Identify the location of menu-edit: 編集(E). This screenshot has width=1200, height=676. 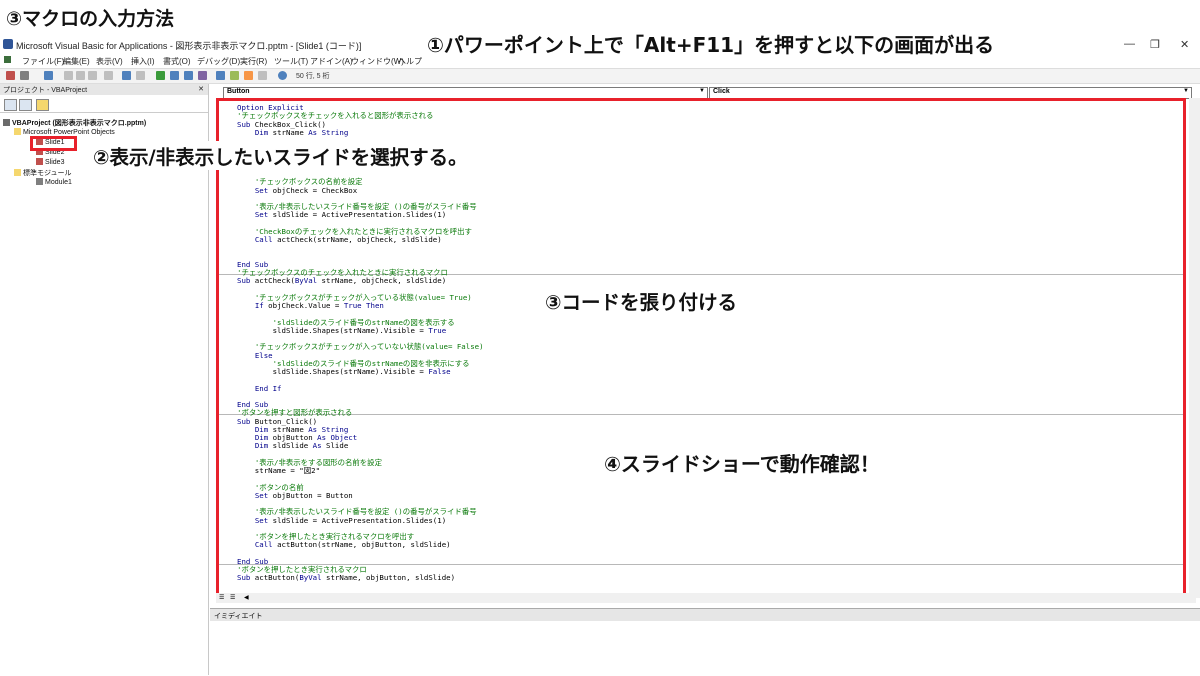
(76, 61).